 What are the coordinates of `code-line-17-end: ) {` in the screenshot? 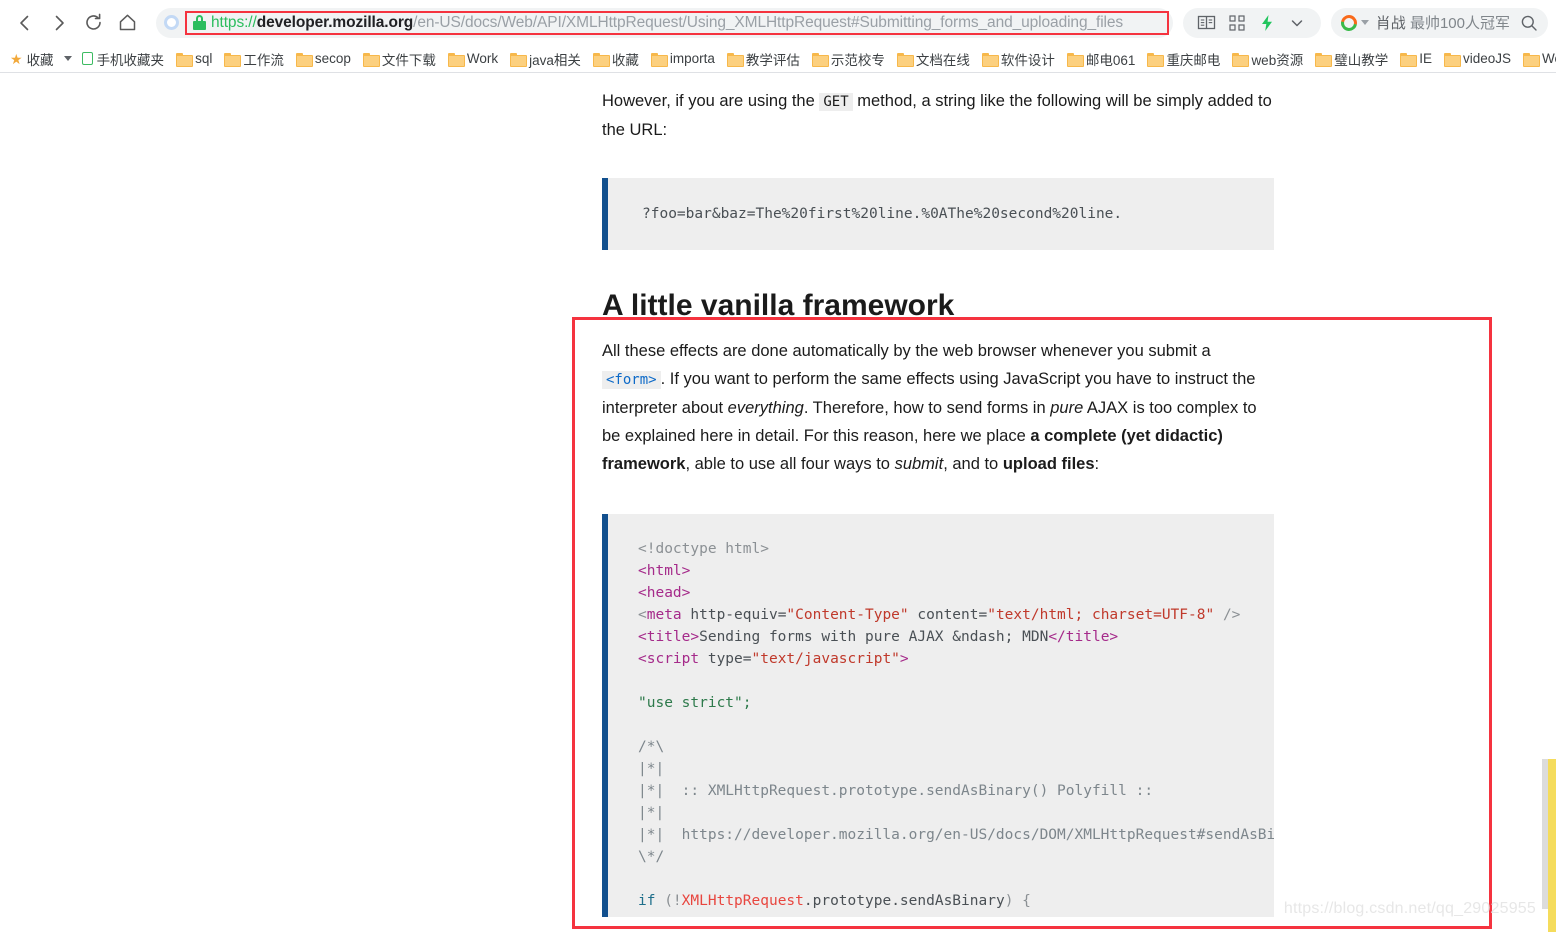 It's located at (1017, 901).